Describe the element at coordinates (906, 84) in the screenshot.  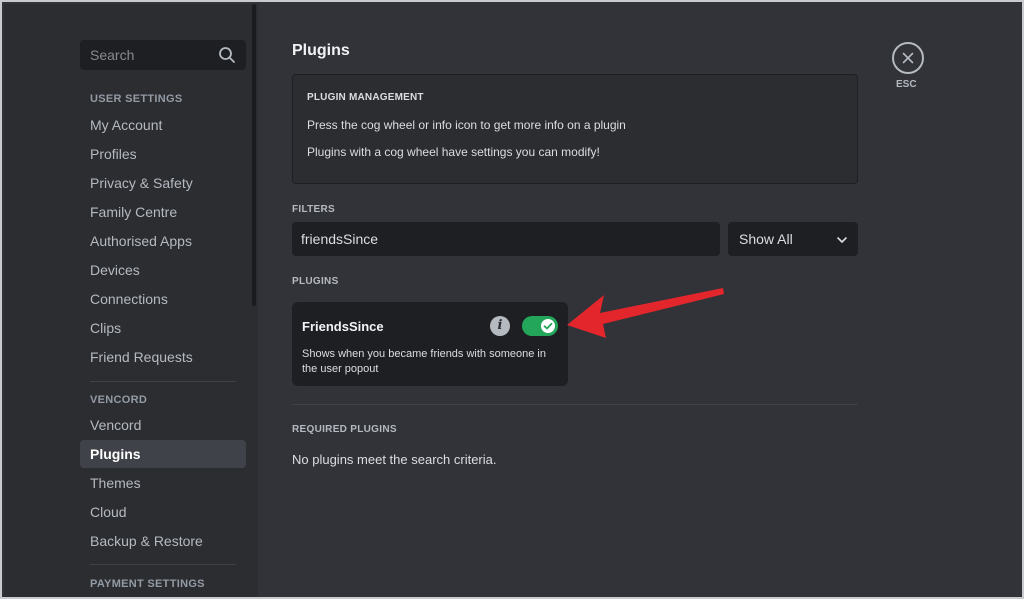
I see `esc-label: ESC` at that location.